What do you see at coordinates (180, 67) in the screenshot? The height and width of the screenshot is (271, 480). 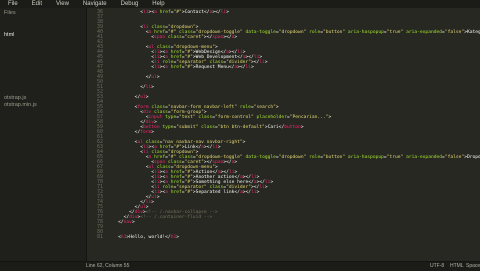 I see `code-line: <li><a href="#">Request Menu</a></li>` at bounding box center [180, 67].